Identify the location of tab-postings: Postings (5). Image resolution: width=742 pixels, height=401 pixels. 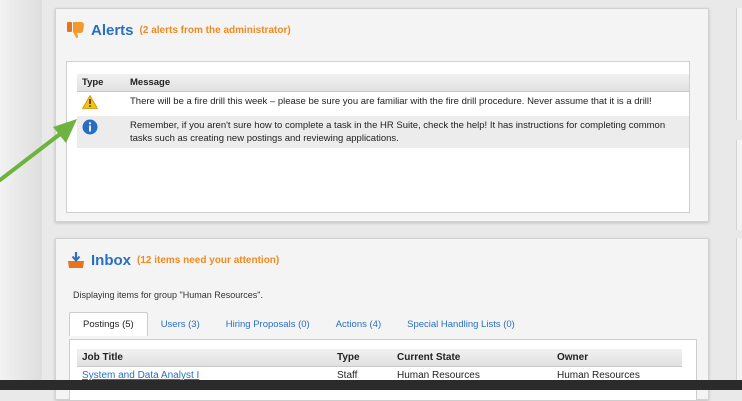
(108, 324).